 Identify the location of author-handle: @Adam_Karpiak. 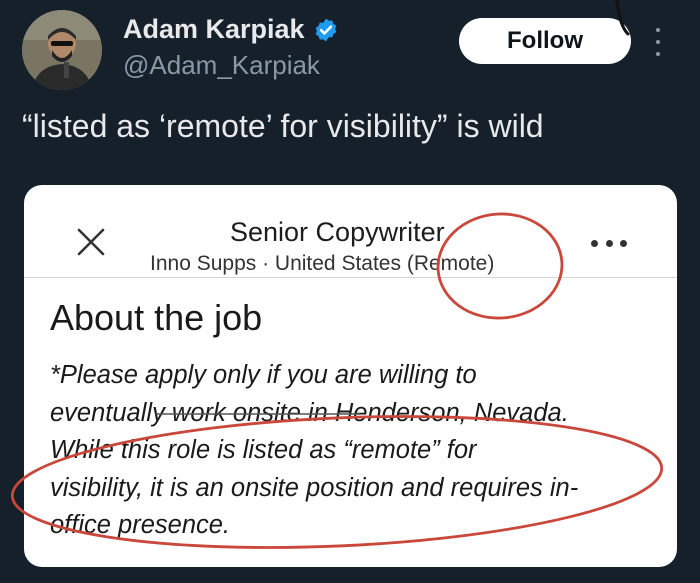
(221, 65).